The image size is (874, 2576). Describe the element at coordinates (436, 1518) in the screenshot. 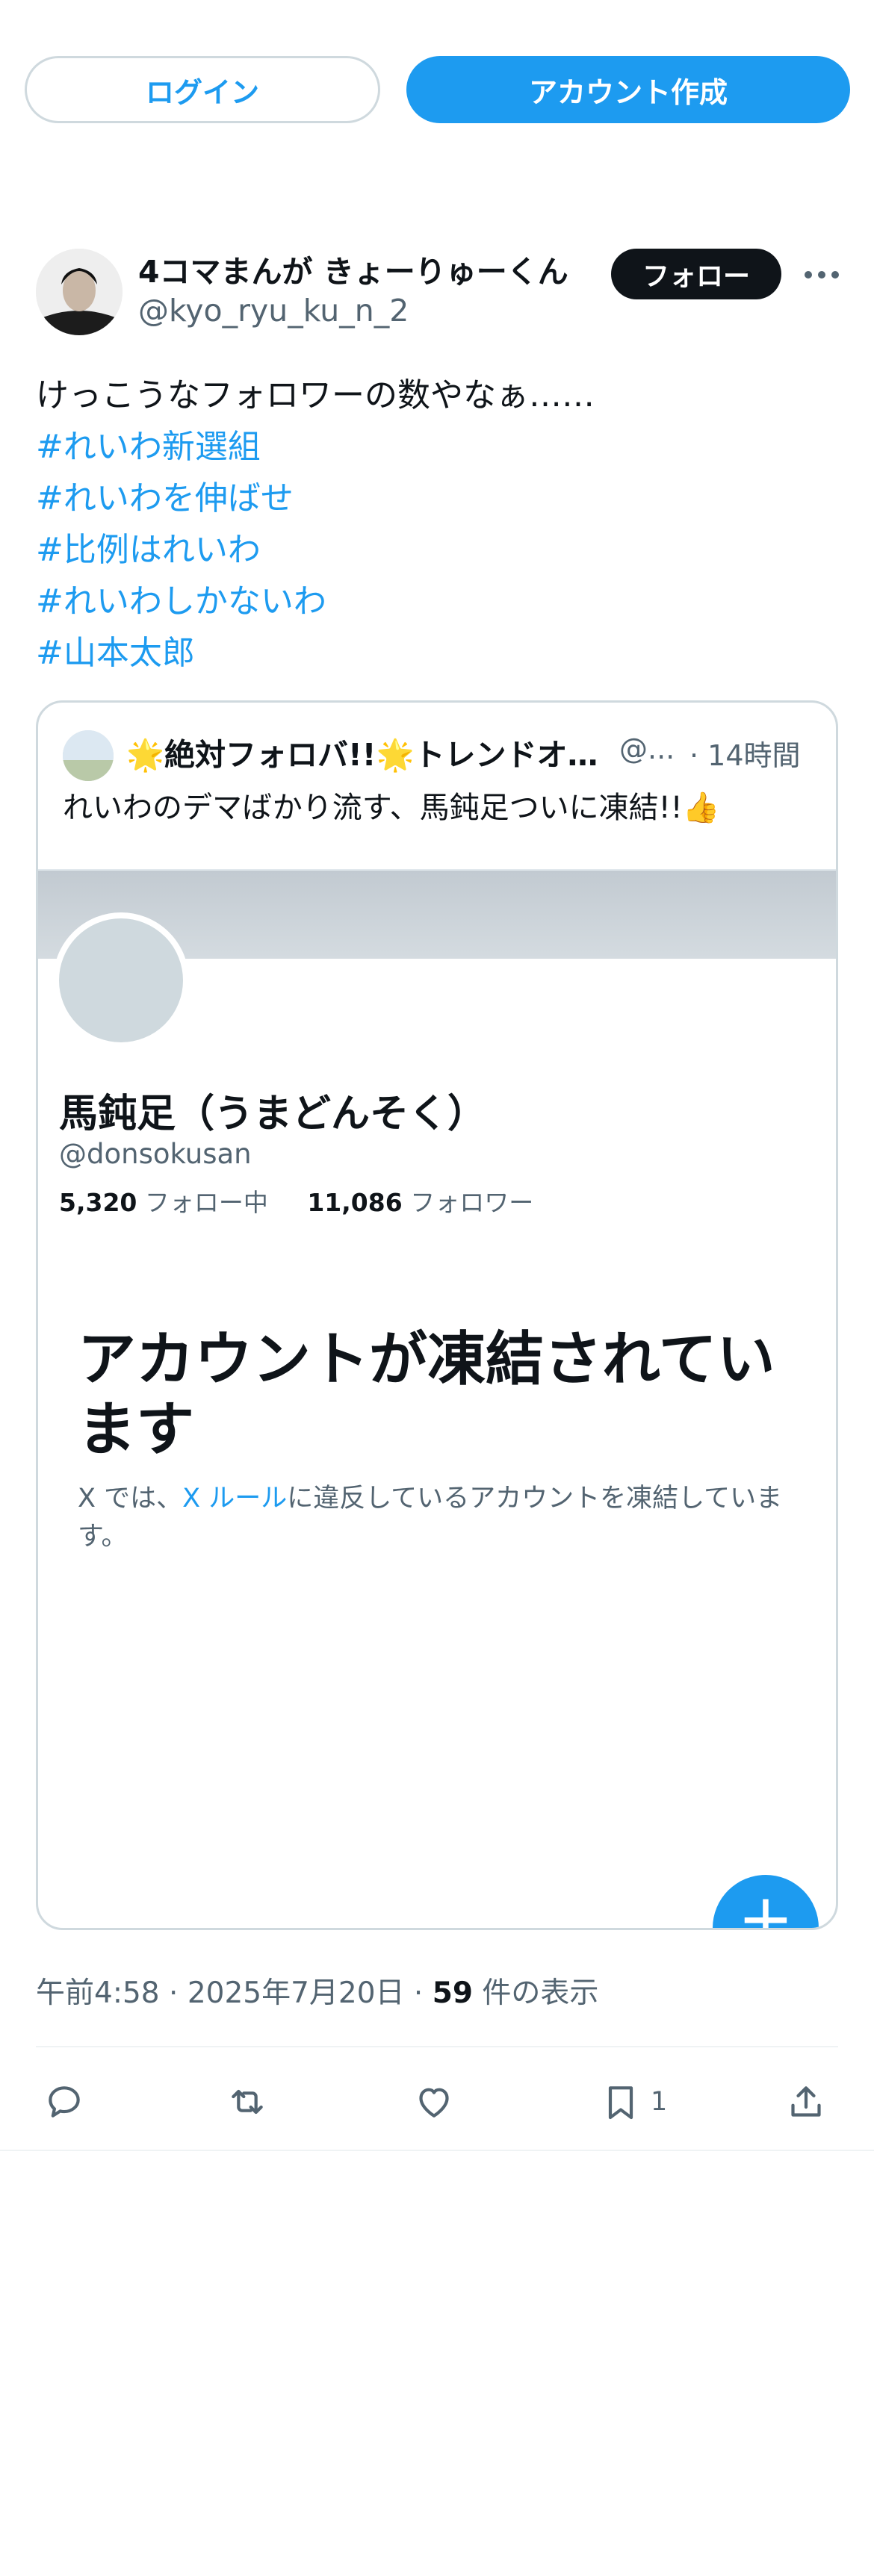

I see `suspended-description: X では、X ルールに違反しているアカウントを凍結しています。` at that location.